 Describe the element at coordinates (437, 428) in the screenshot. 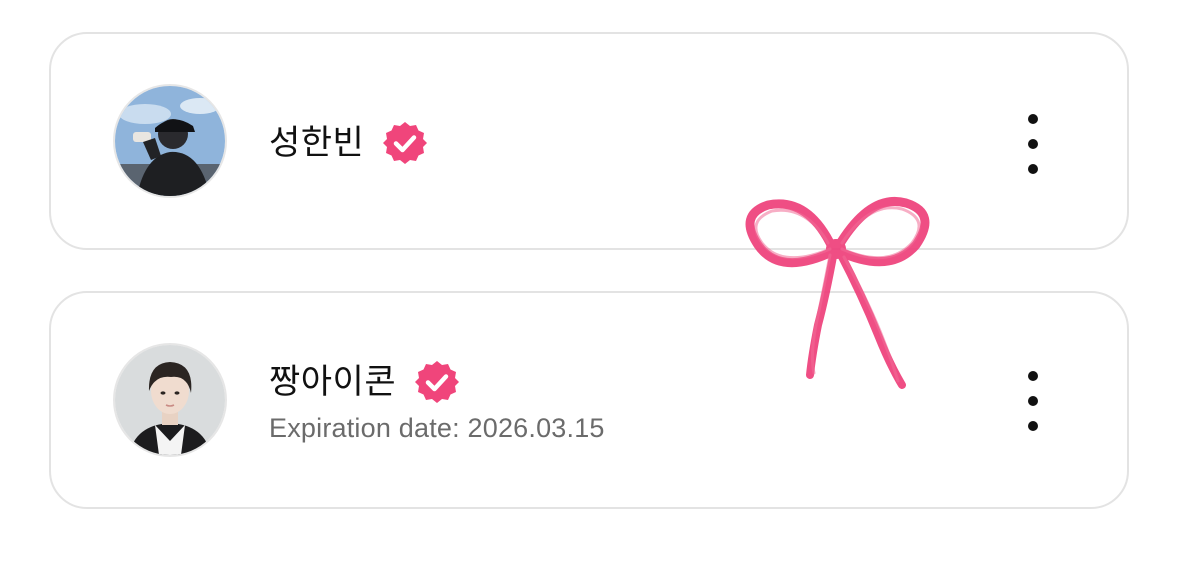

I see `expiration-date: Expiration date: 2026.03.15` at that location.